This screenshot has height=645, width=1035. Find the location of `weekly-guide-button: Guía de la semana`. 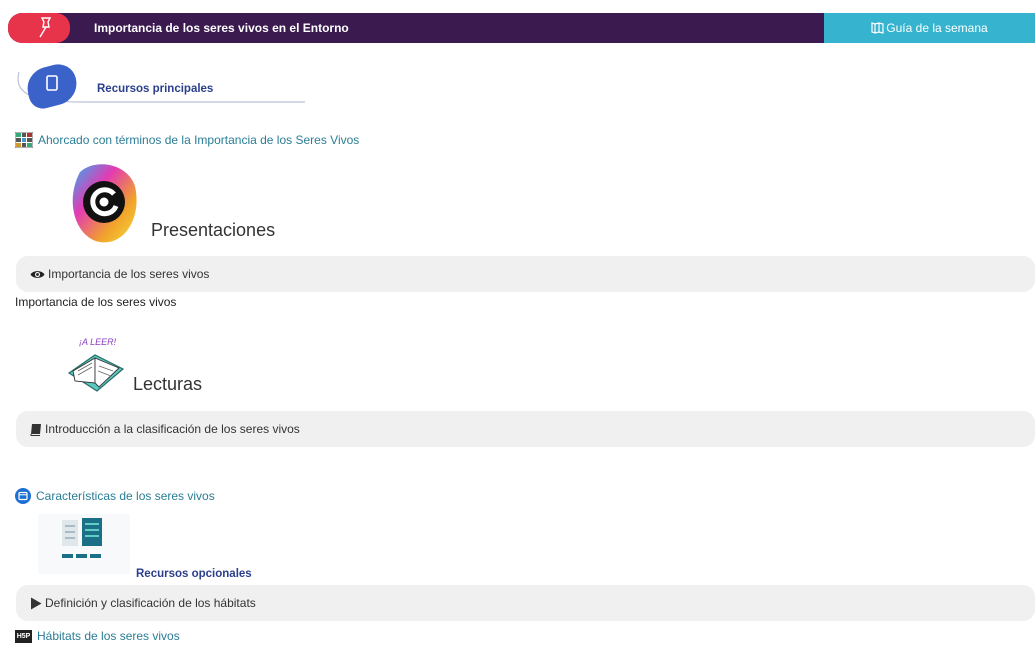

weekly-guide-button: Guía de la semana is located at coordinates (929, 28).